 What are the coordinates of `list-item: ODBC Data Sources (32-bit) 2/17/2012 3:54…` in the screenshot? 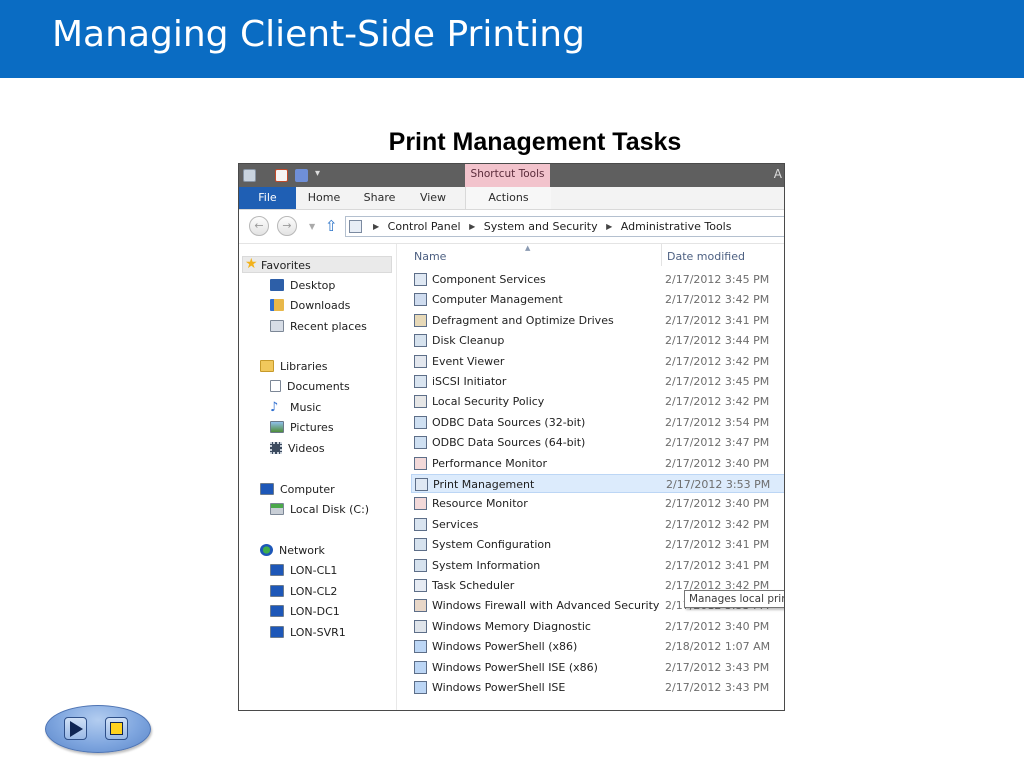 It's located at (597, 422).